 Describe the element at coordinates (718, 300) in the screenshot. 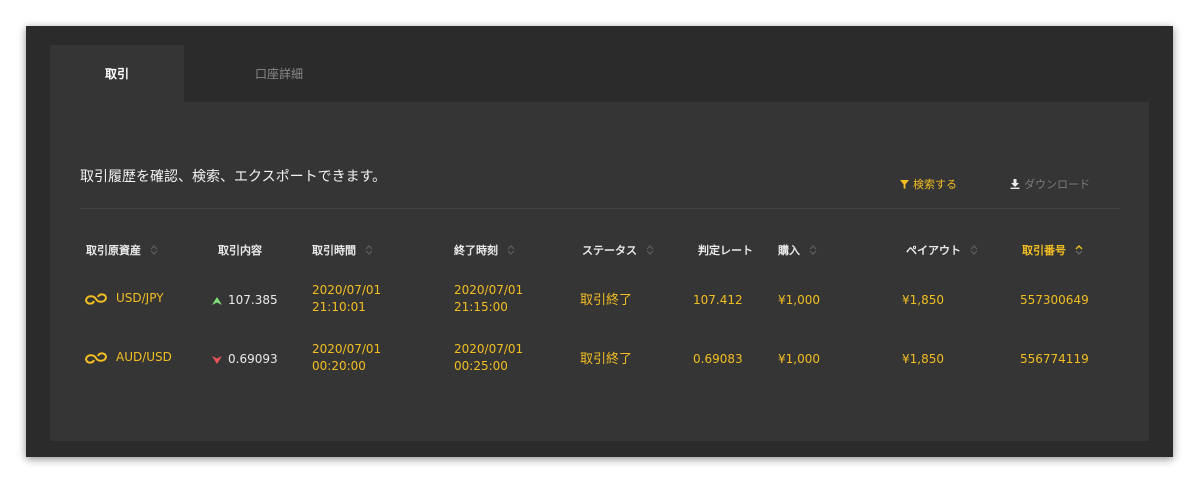

I see `judge-rate-cell: 107.412` at that location.